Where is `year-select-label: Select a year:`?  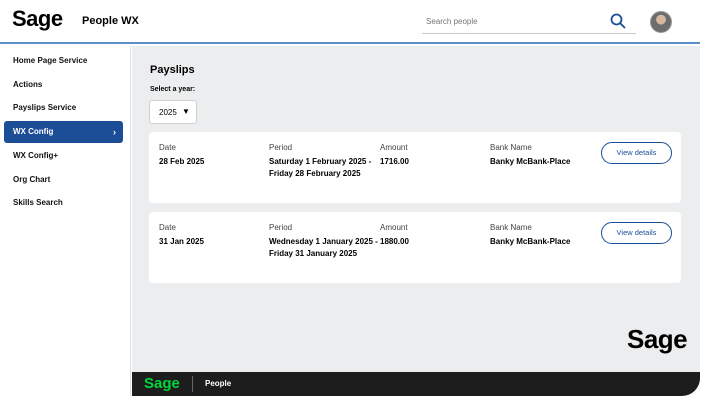 year-select-label: Select a year: is located at coordinates (173, 89).